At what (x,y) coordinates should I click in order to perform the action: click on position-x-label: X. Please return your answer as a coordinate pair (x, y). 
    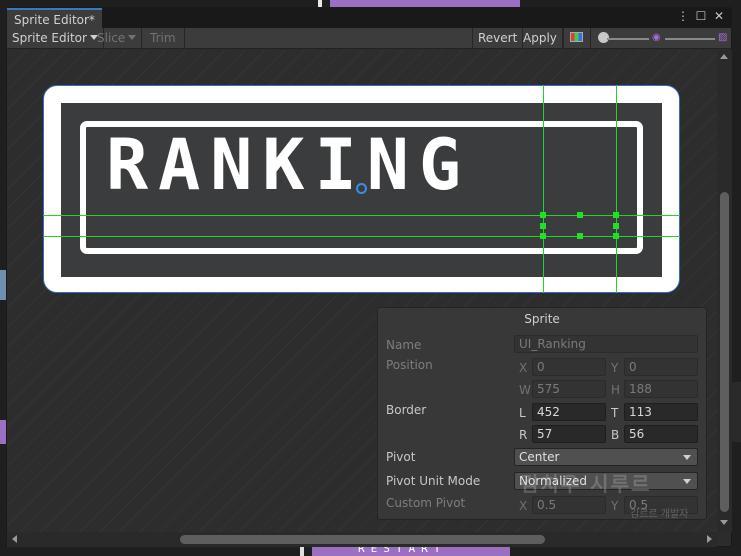
    Looking at the image, I should click on (523, 368).